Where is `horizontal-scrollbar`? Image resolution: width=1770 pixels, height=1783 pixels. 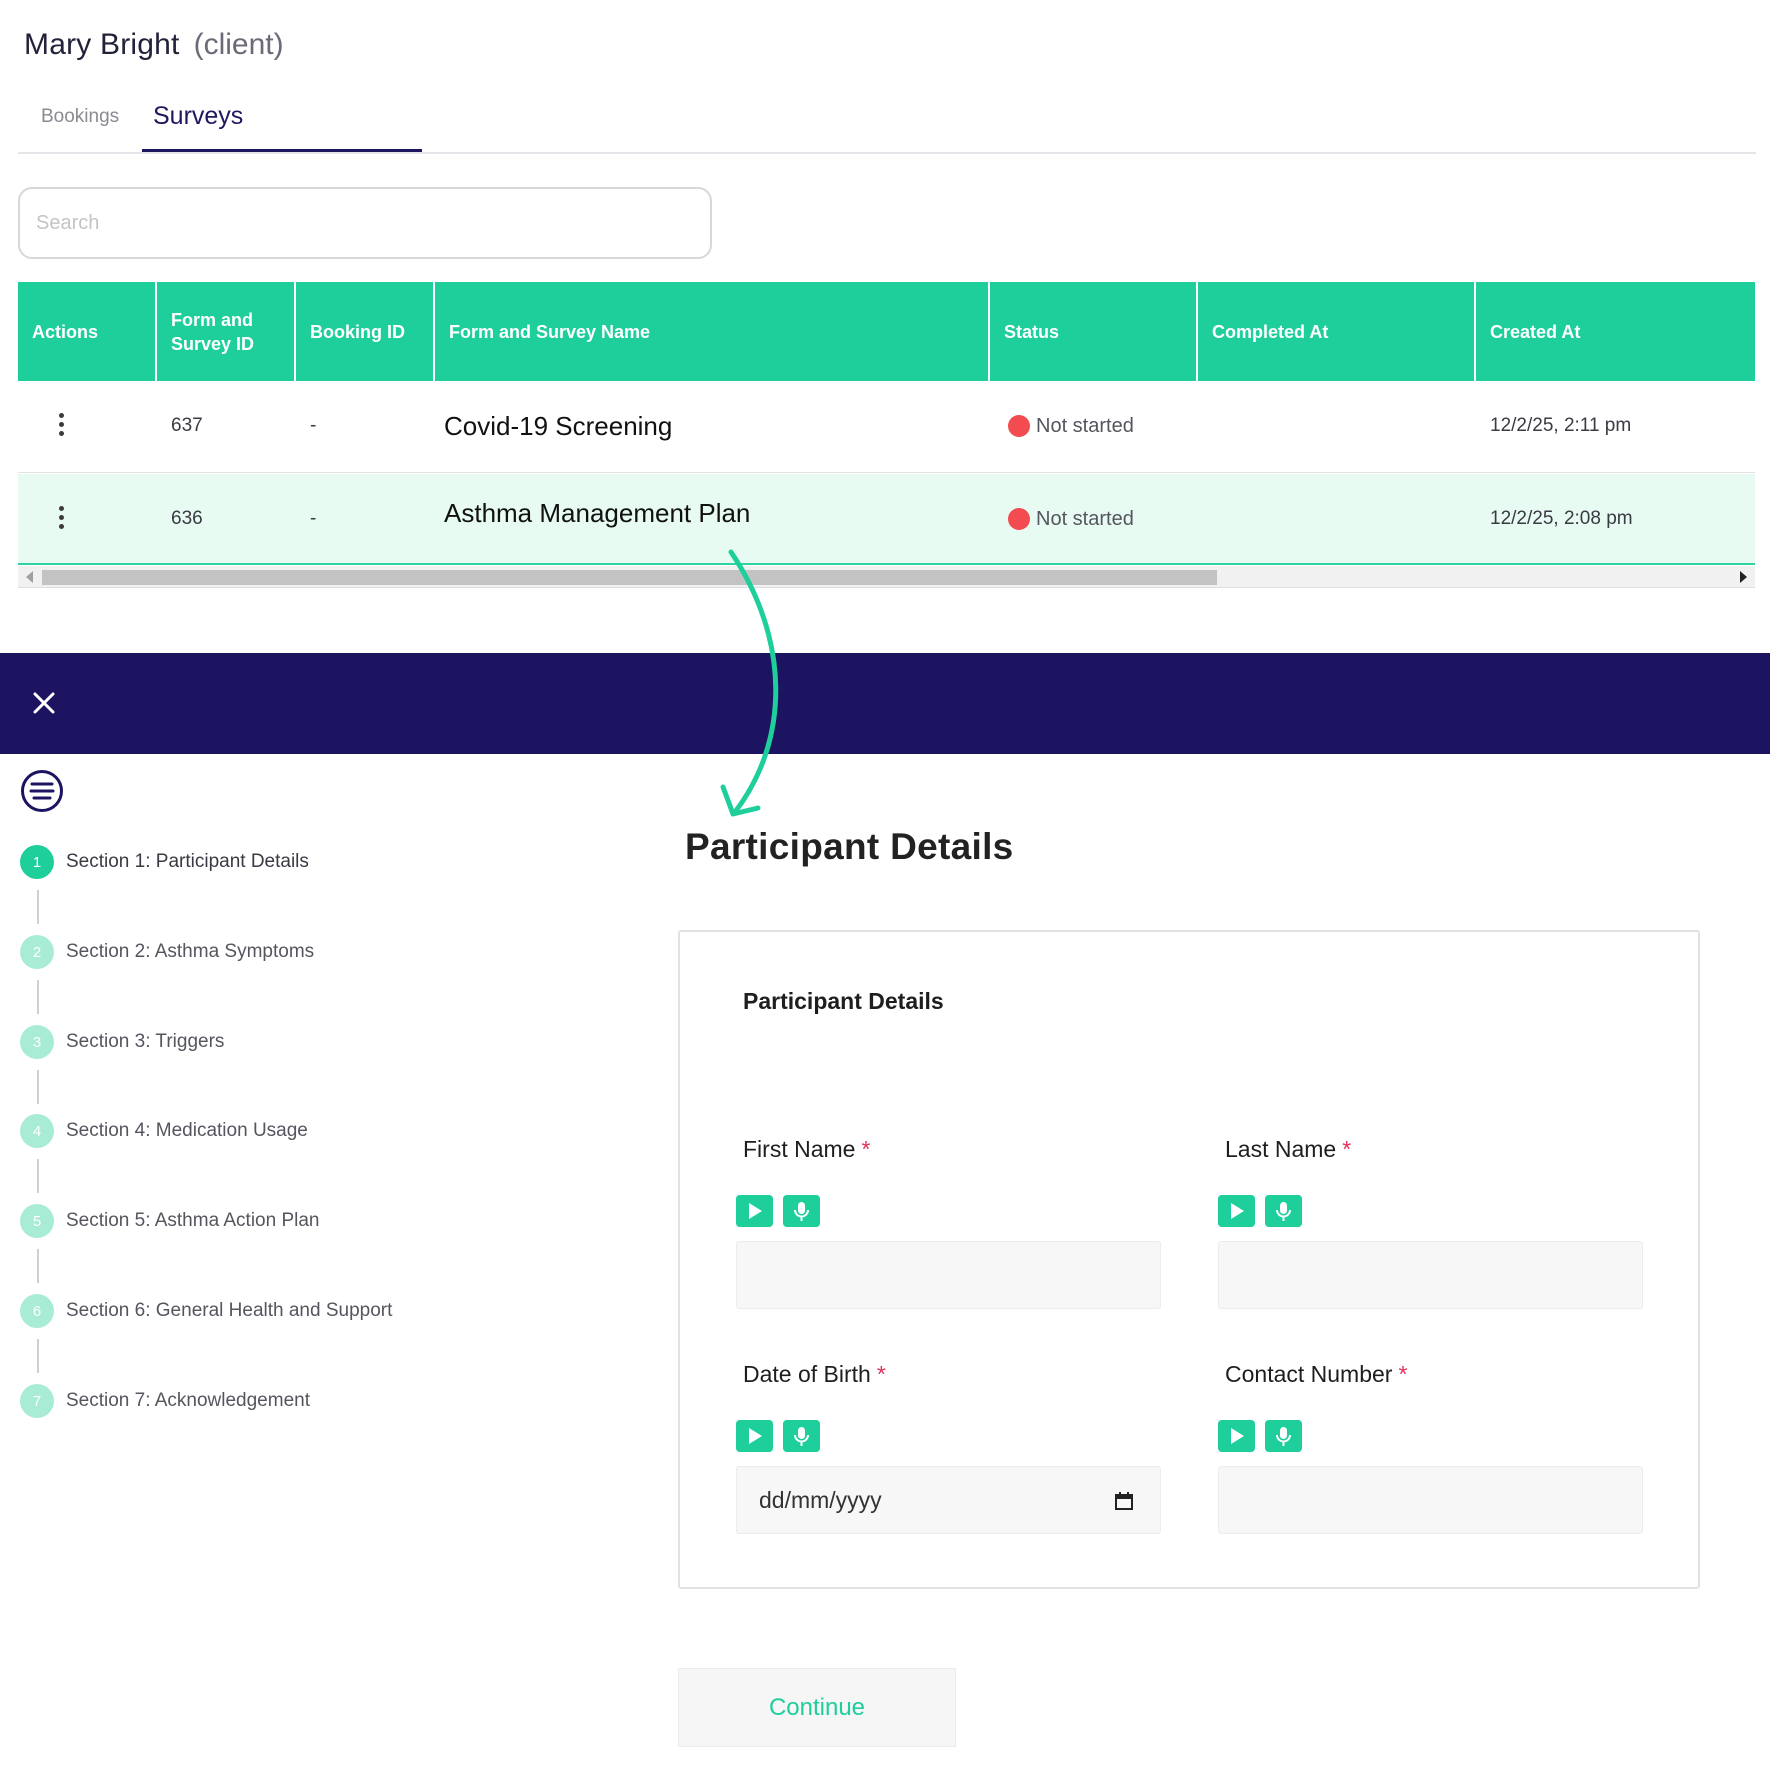 horizontal-scrollbar is located at coordinates (886, 577).